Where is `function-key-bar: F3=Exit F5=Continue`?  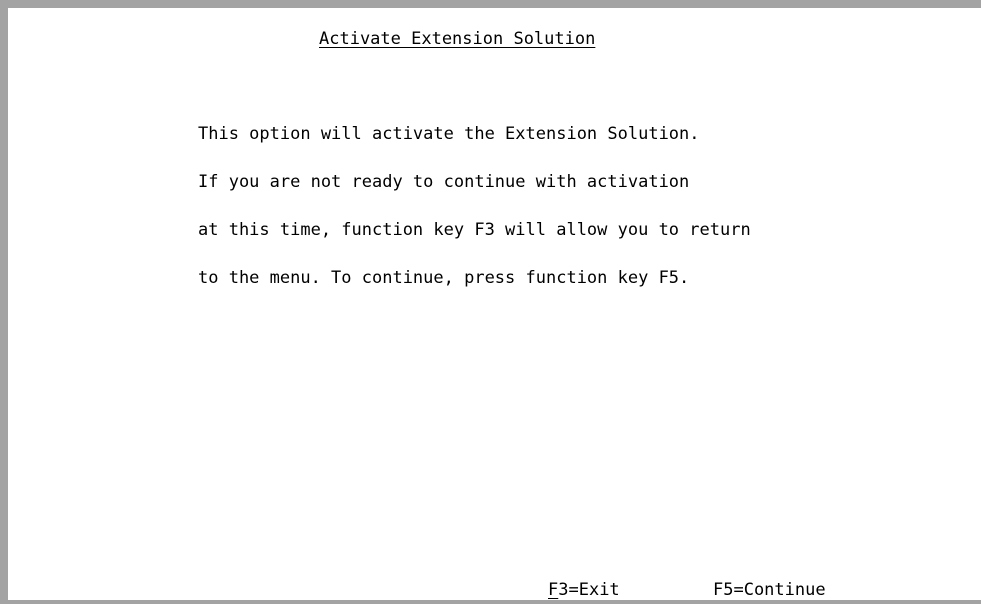
function-key-bar: F3=Exit F5=Continue is located at coordinates (494, 590).